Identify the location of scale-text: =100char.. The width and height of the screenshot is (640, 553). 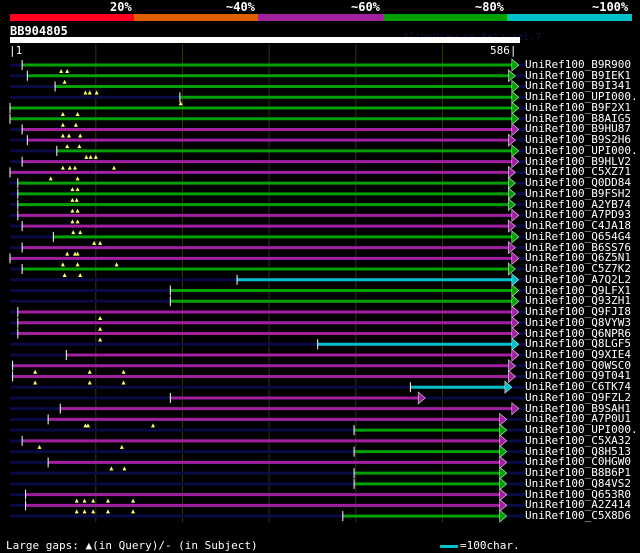
(490, 545).